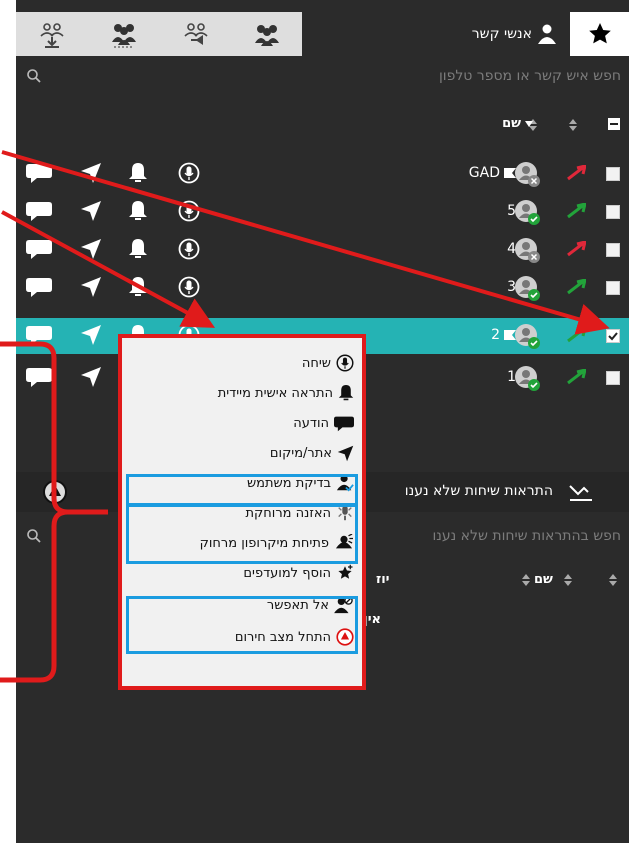  What do you see at coordinates (311, 423) in the screenshot?
I see `menu-item-label: הודעה` at bounding box center [311, 423].